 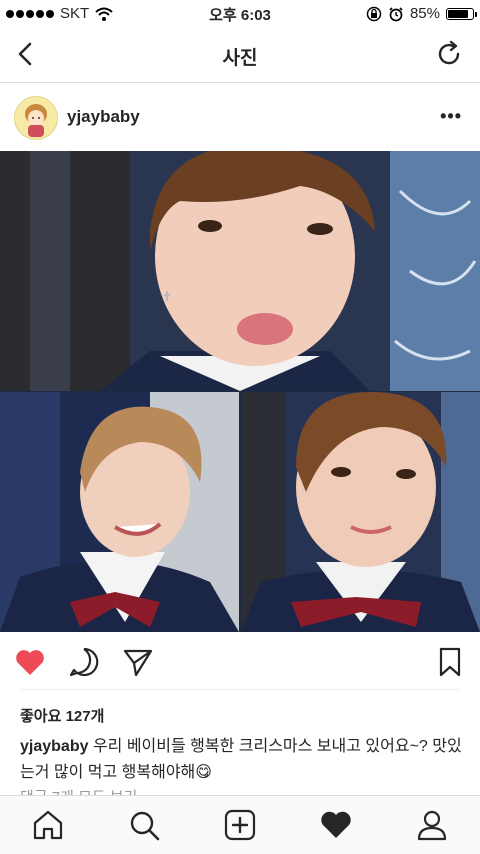 I want to click on status-bar: SKT 오후 6:03 85%, so click(x=240, y=14).